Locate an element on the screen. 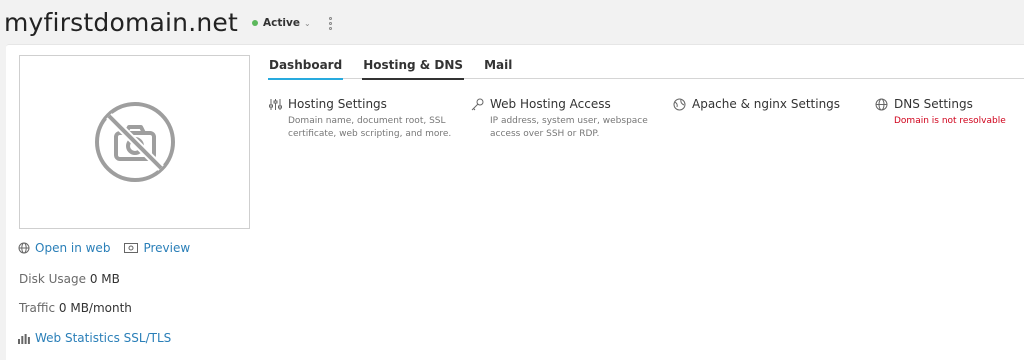  apache-nginx-title: Apache & nginx Settings is located at coordinates (766, 104).